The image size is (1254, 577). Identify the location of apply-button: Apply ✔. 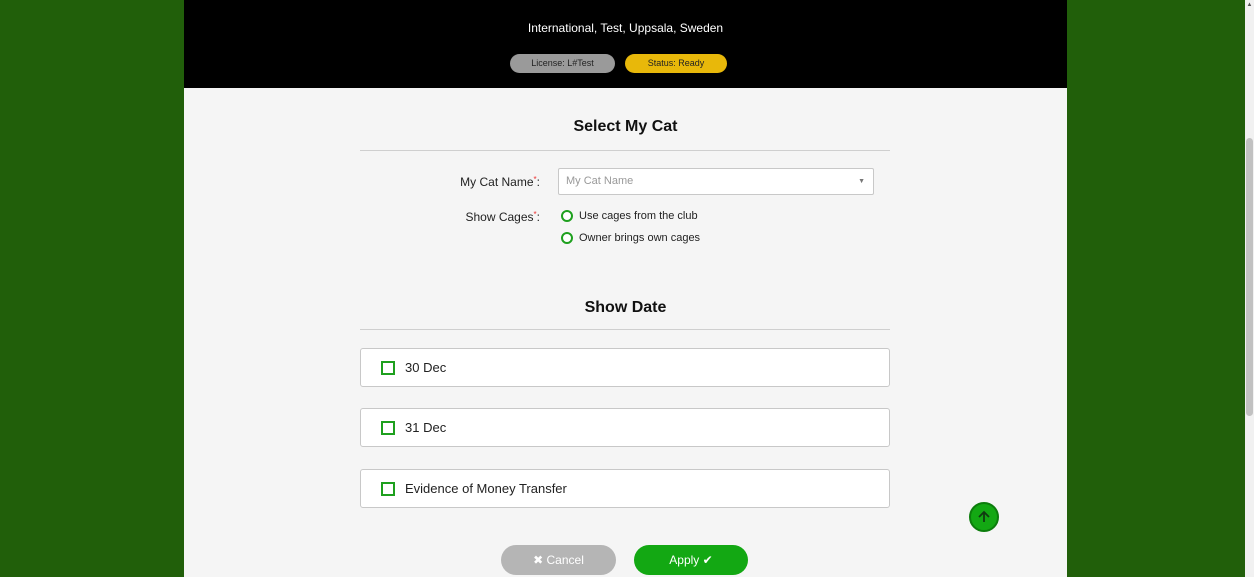
(691, 560).